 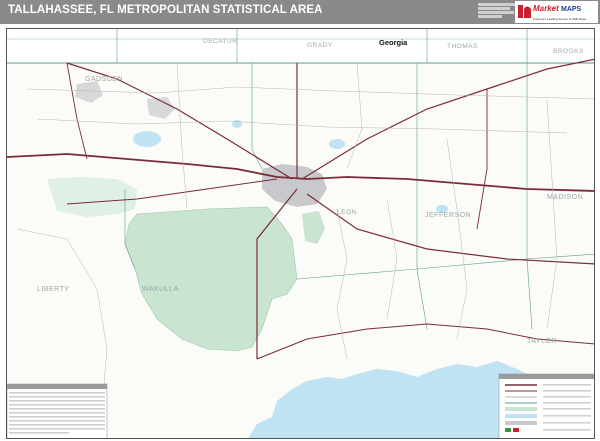 What do you see at coordinates (568, 51) in the screenshot?
I see `county-label-brooks: BROOKS` at bounding box center [568, 51].